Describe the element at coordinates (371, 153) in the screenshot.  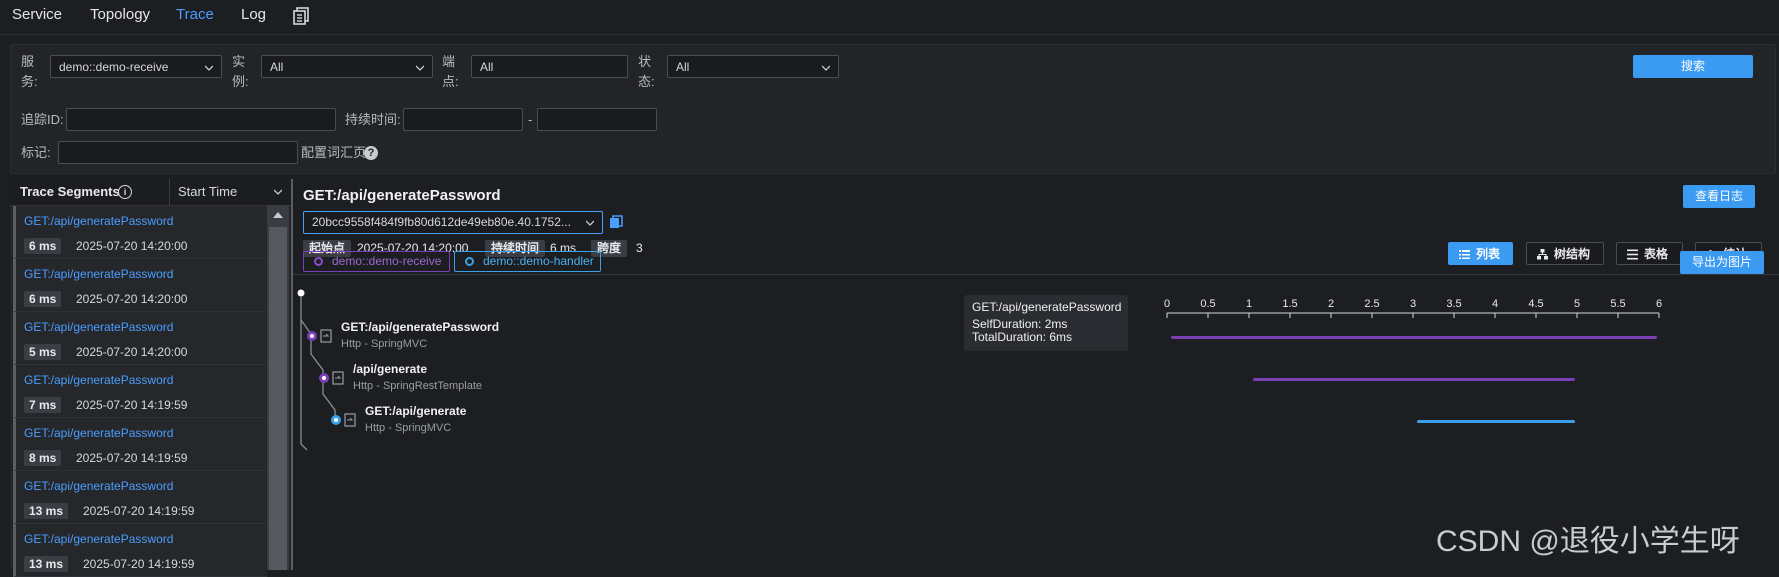
I see `help-icon: ?` at that location.